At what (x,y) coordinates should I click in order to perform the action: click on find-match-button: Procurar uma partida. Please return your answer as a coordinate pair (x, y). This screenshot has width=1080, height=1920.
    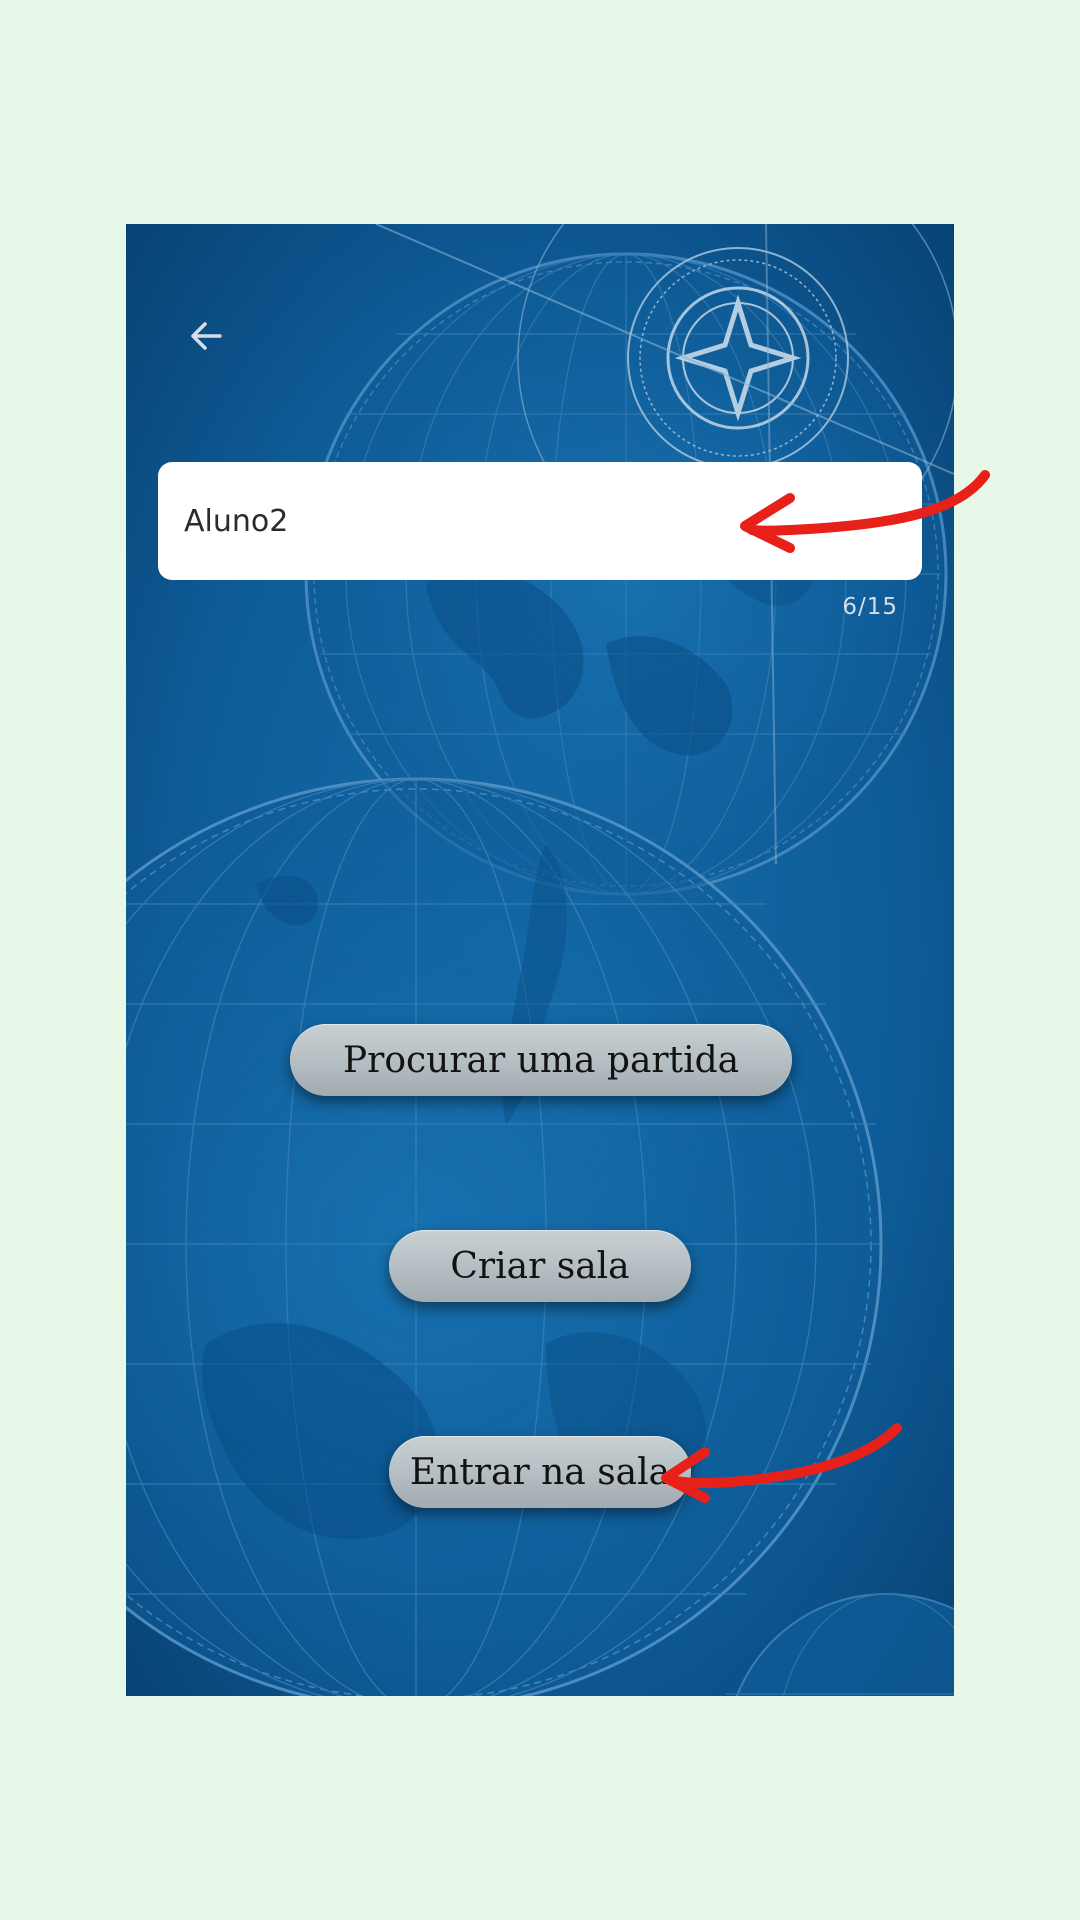
    Looking at the image, I should click on (541, 1060).